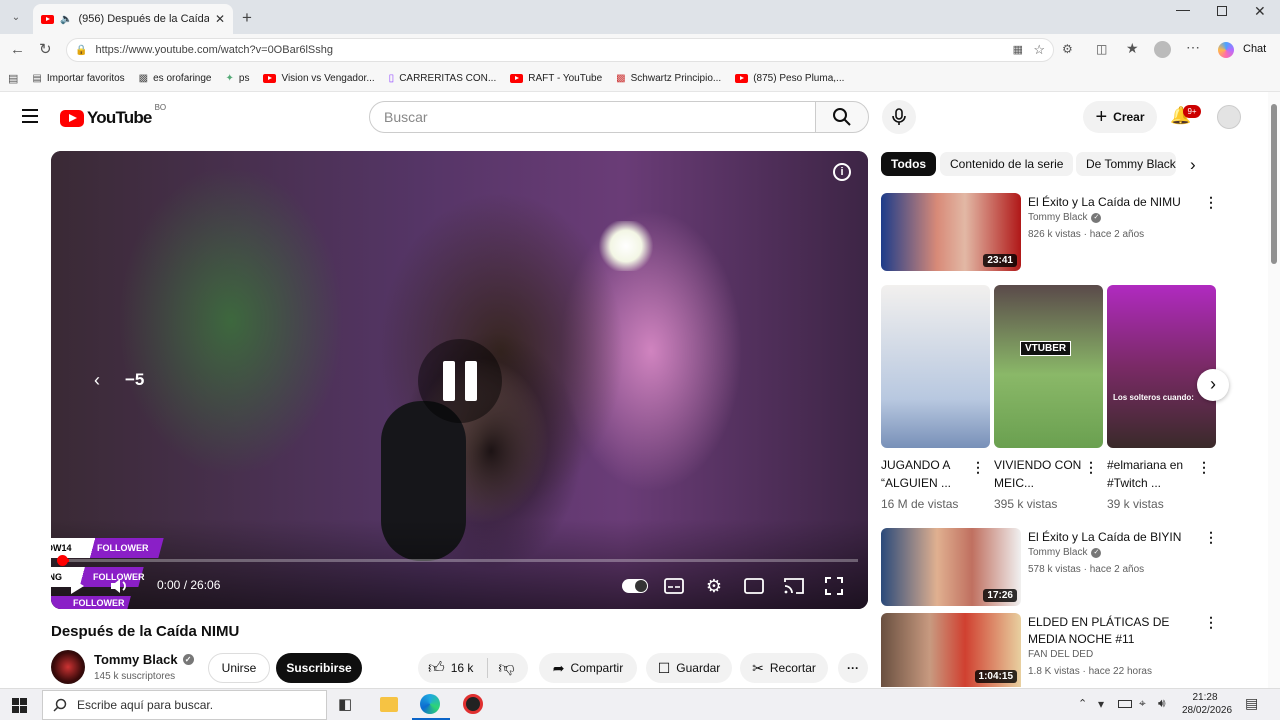 The image size is (1280, 720). What do you see at coordinates (784, 668) in the screenshot?
I see `clip-button: ✂ Recortar` at bounding box center [784, 668].